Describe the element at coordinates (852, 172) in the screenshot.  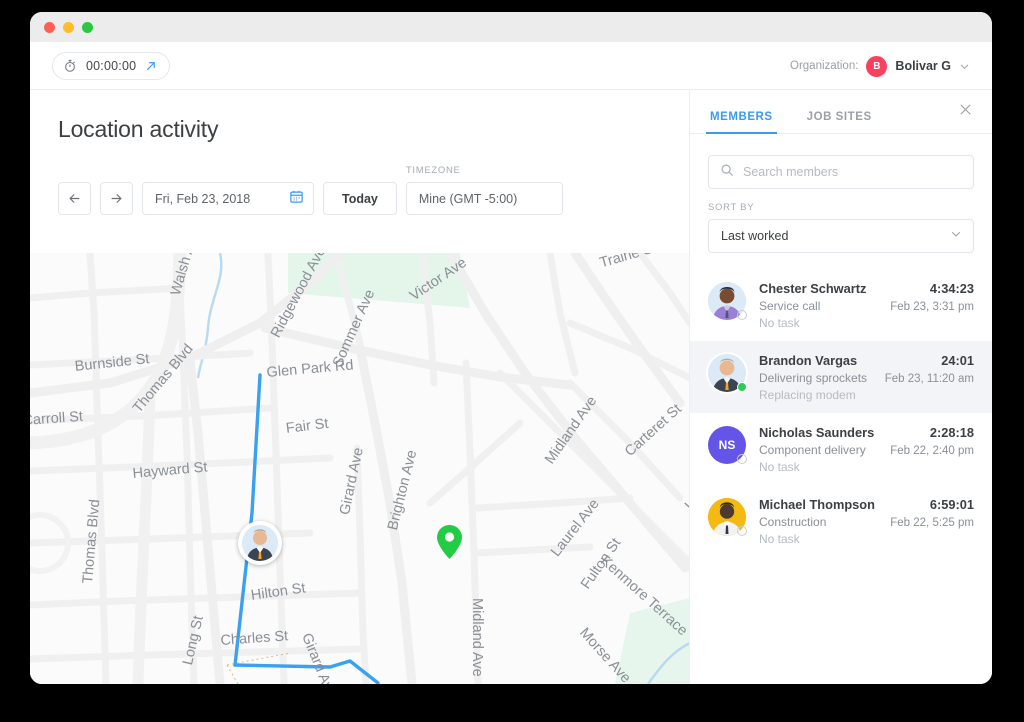
I see `search-input` at that location.